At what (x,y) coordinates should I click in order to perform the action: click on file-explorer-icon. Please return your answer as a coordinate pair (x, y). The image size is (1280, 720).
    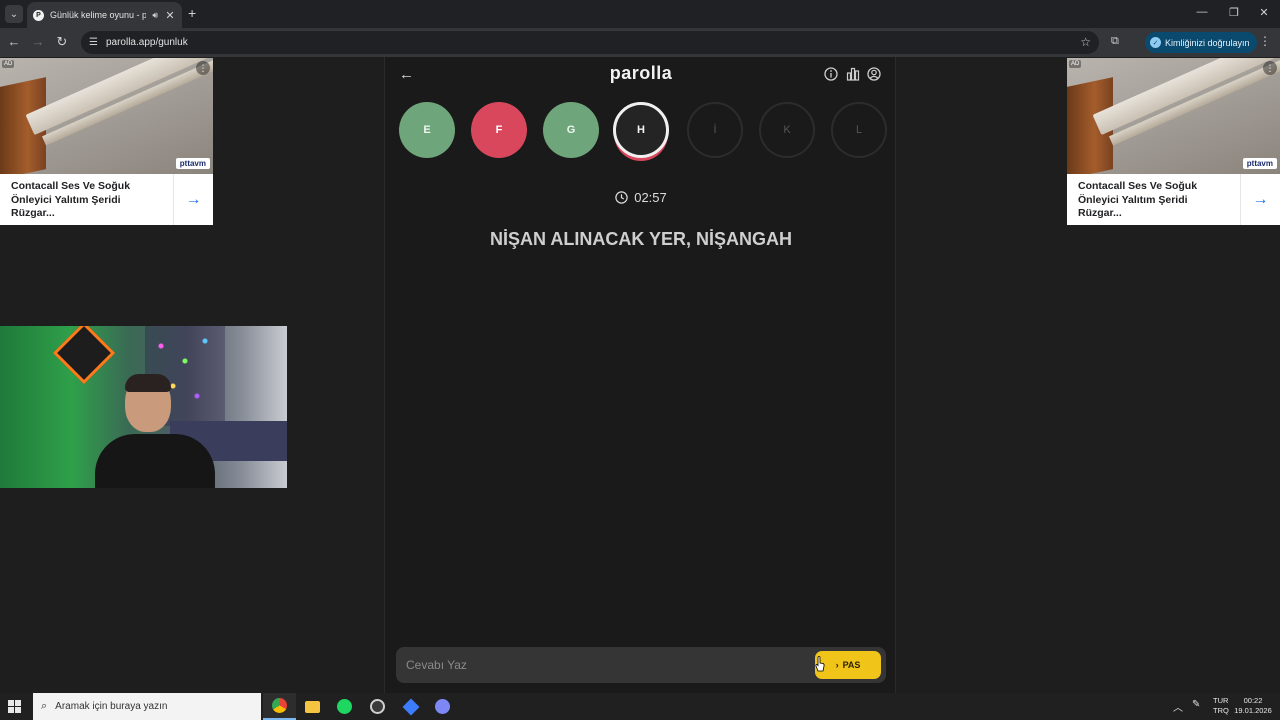
    Looking at the image, I should click on (312, 706).